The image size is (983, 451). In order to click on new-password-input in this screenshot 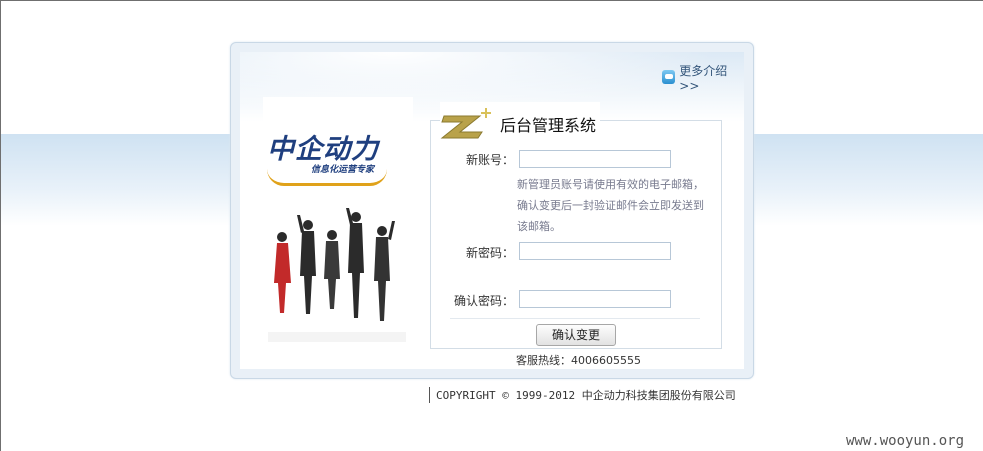, I will do `click(595, 251)`.